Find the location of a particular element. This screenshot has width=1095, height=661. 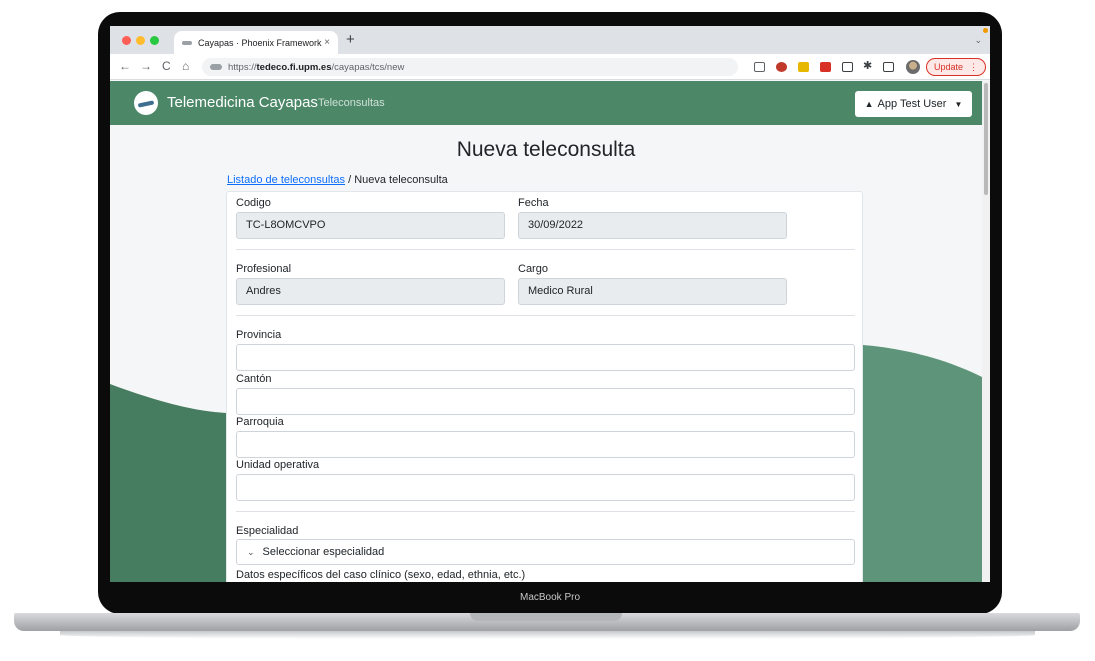

nav-link-teleconsultas: Teleconsultas is located at coordinates (351, 103).